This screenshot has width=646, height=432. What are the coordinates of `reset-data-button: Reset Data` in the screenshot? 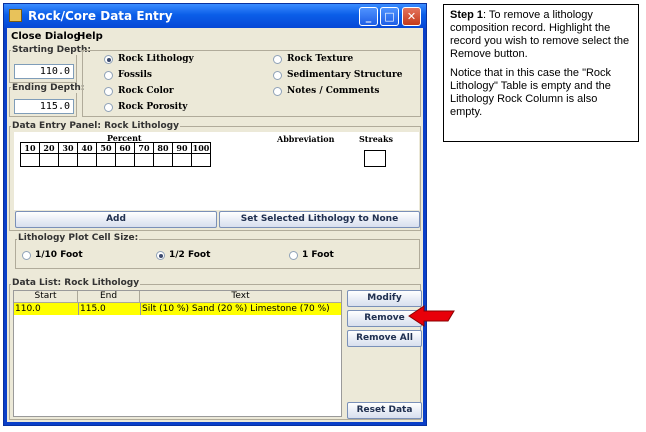 It's located at (384, 410).